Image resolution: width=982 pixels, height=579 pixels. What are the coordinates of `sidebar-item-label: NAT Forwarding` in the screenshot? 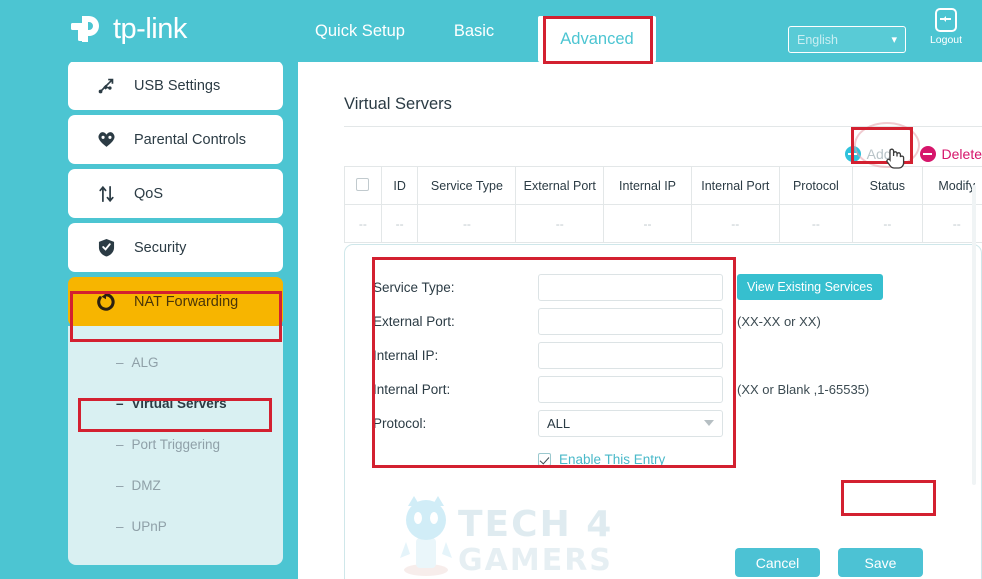 It's located at (186, 301).